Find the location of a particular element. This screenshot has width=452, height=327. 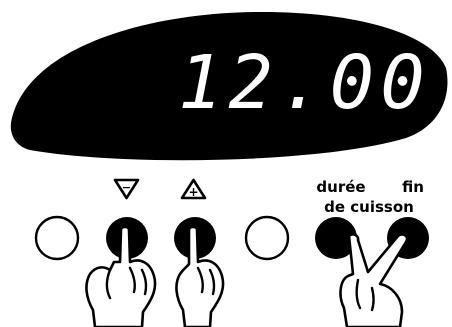

de-cuisson-label: de cuisson is located at coordinates (369, 207).